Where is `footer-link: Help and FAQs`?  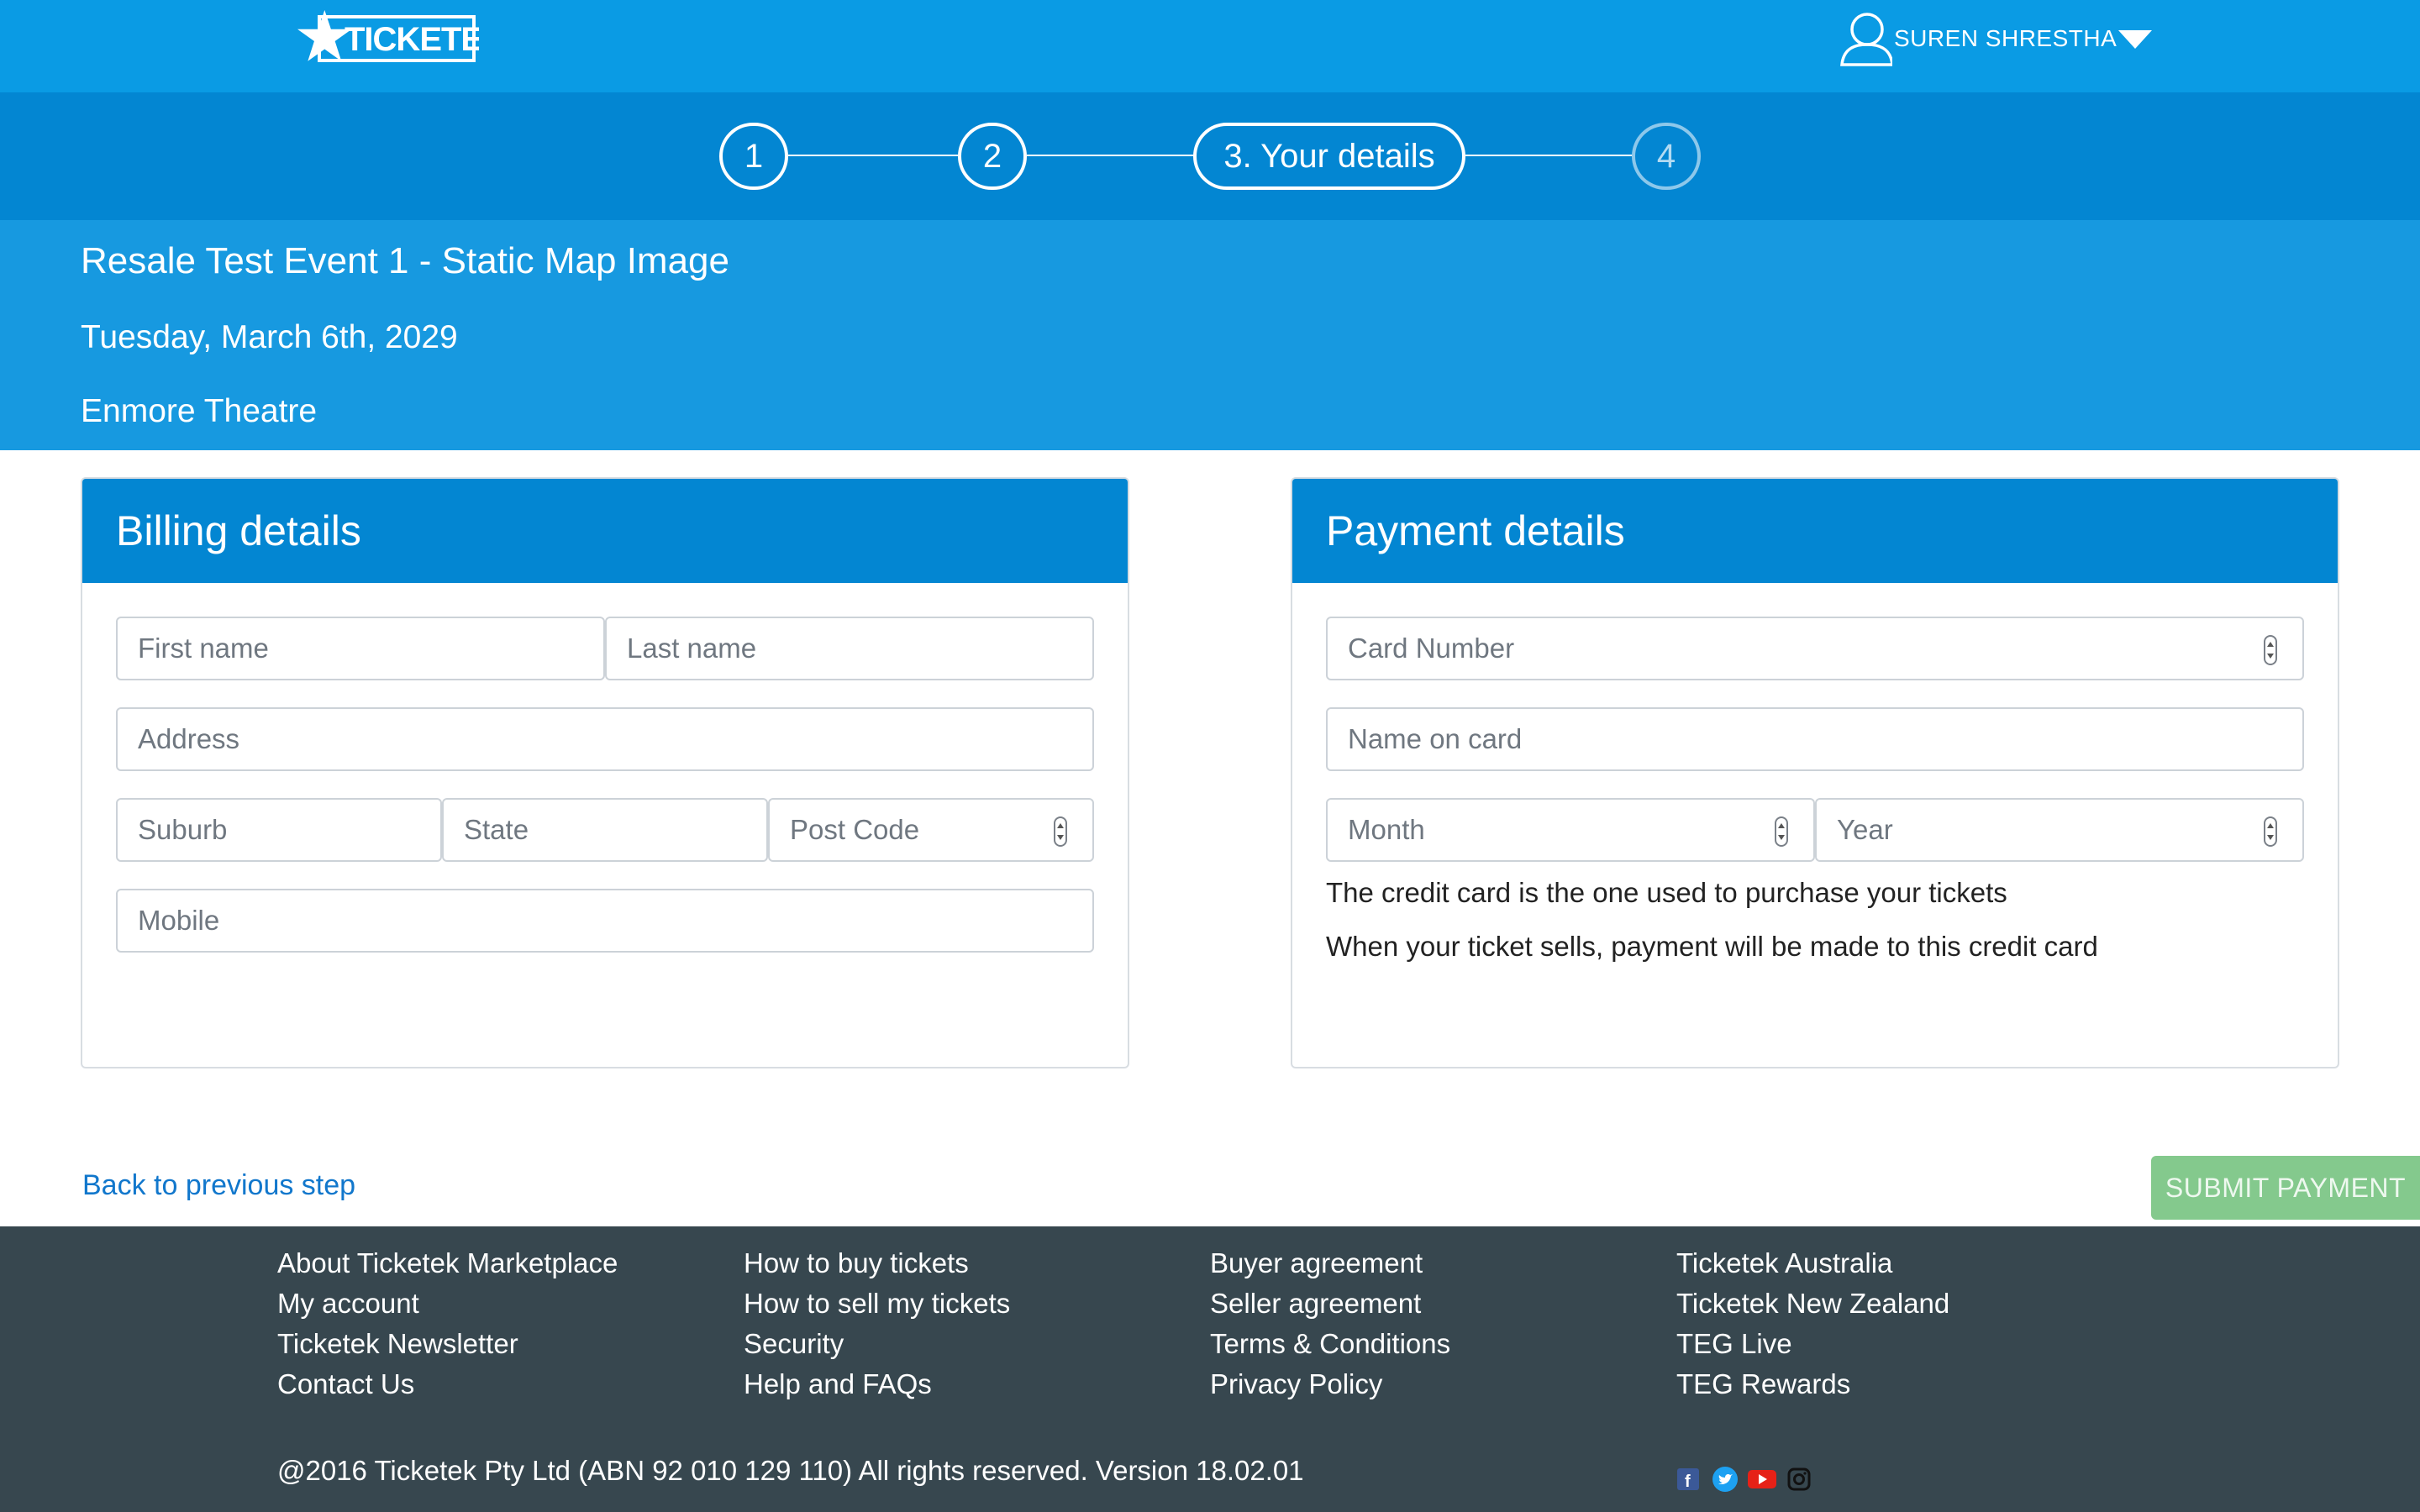
footer-link: Help and FAQs is located at coordinates (877, 1384).